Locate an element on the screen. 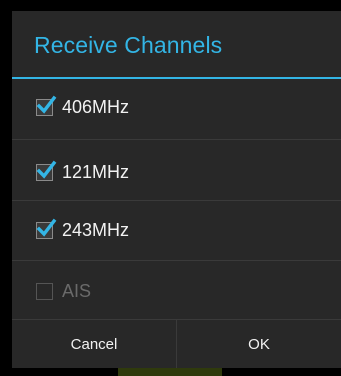 This screenshot has width=341, height=376. dialog-title: Receive Channels is located at coordinates (128, 45).